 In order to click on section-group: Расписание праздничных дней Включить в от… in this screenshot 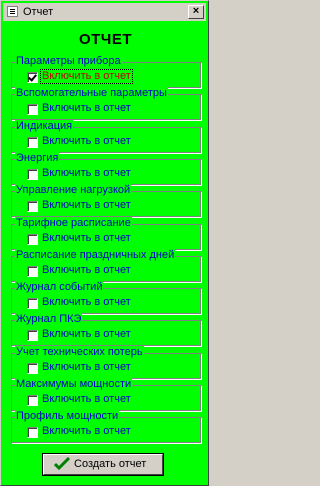, I will do `click(106, 265)`.